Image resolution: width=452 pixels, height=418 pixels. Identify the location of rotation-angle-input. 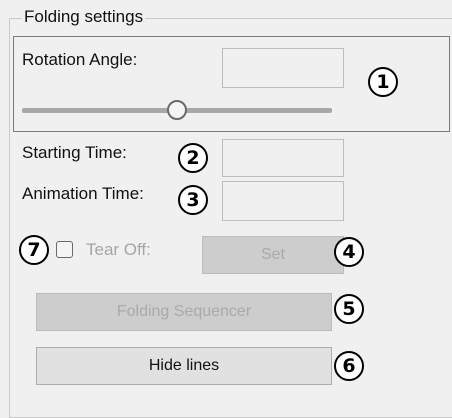
(283, 68).